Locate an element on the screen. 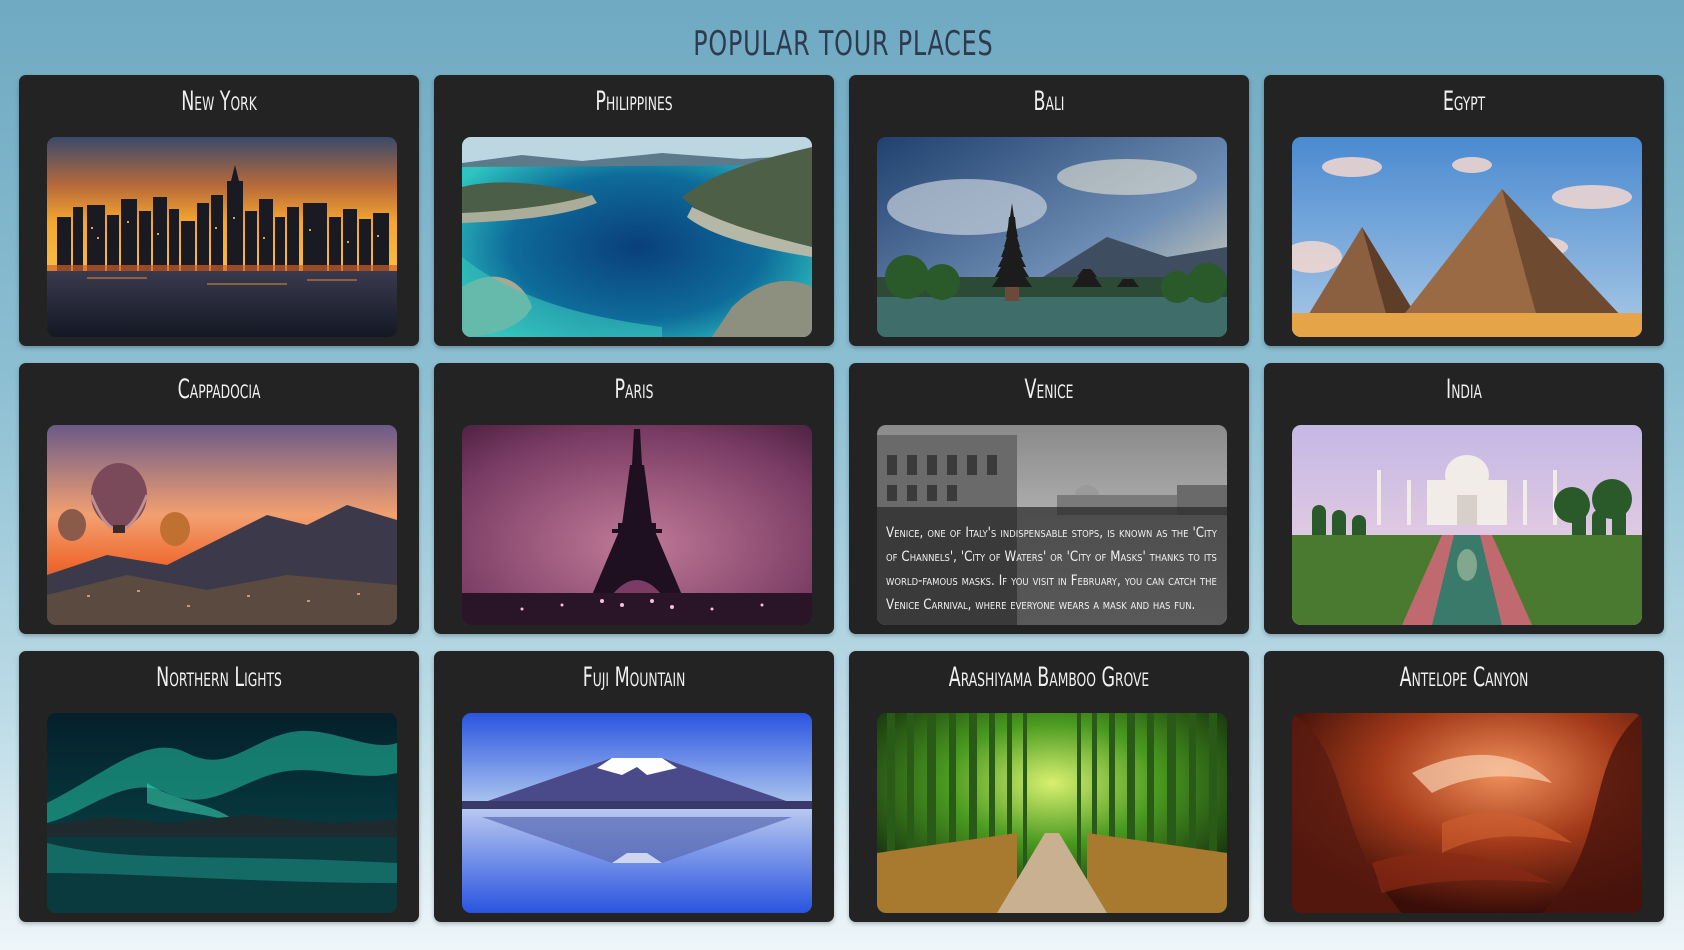 This screenshot has height=950, width=1684. paris-eiffel-tower-image-svg is located at coordinates (637, 525).